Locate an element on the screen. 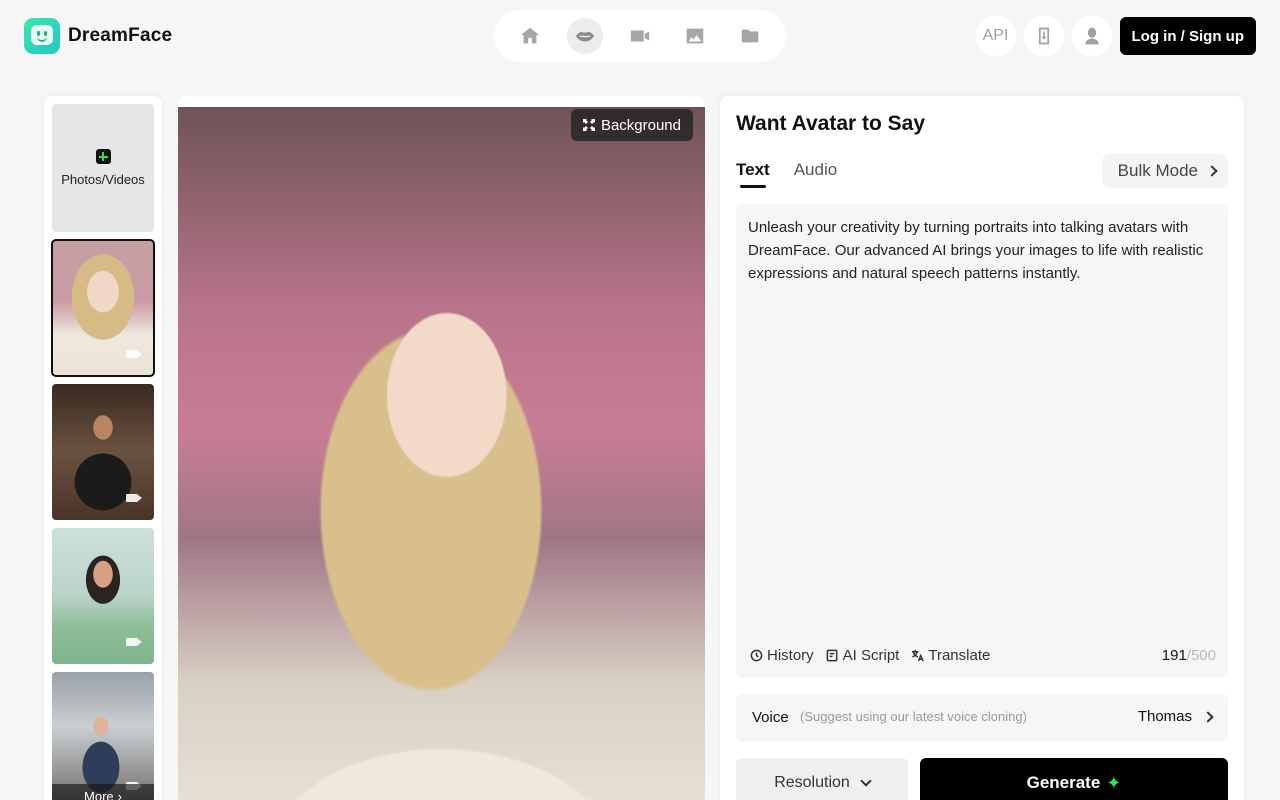  voice-value: Thomas is located at coordinates (1175, 716).